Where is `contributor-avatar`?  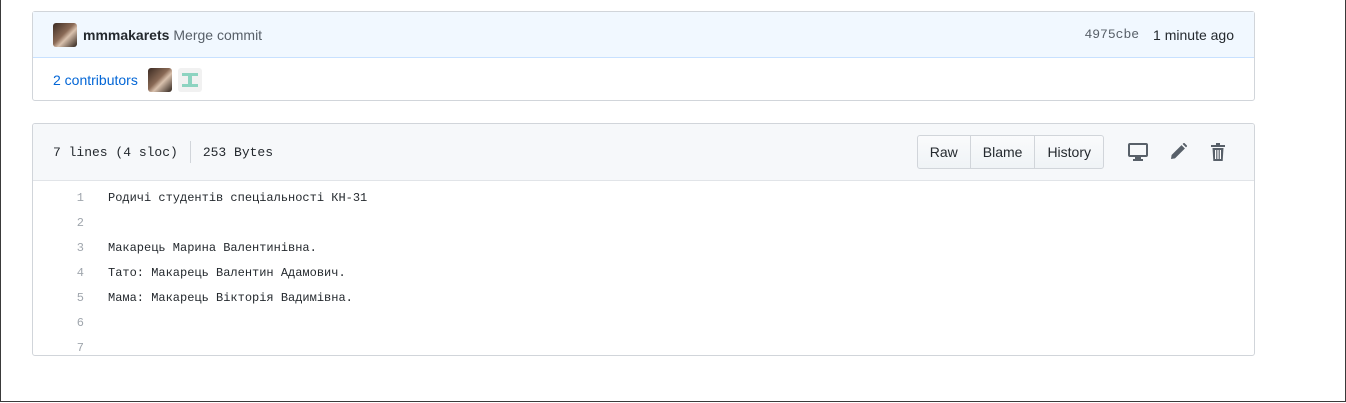
contributor-avatar is located at coordinates (159, 80).